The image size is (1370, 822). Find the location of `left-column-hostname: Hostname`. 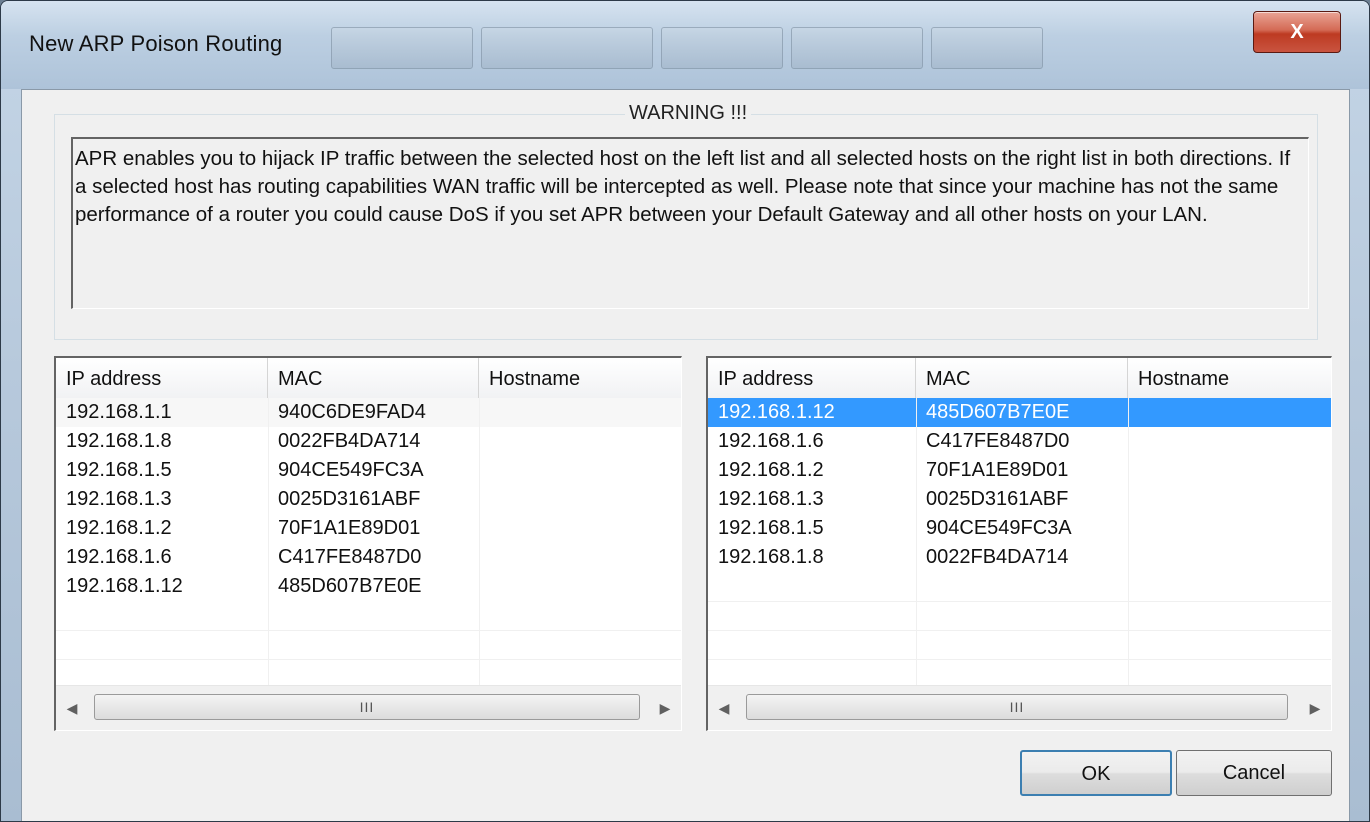

left-column-hostname: Hostname is located at coordinates (580, 378).